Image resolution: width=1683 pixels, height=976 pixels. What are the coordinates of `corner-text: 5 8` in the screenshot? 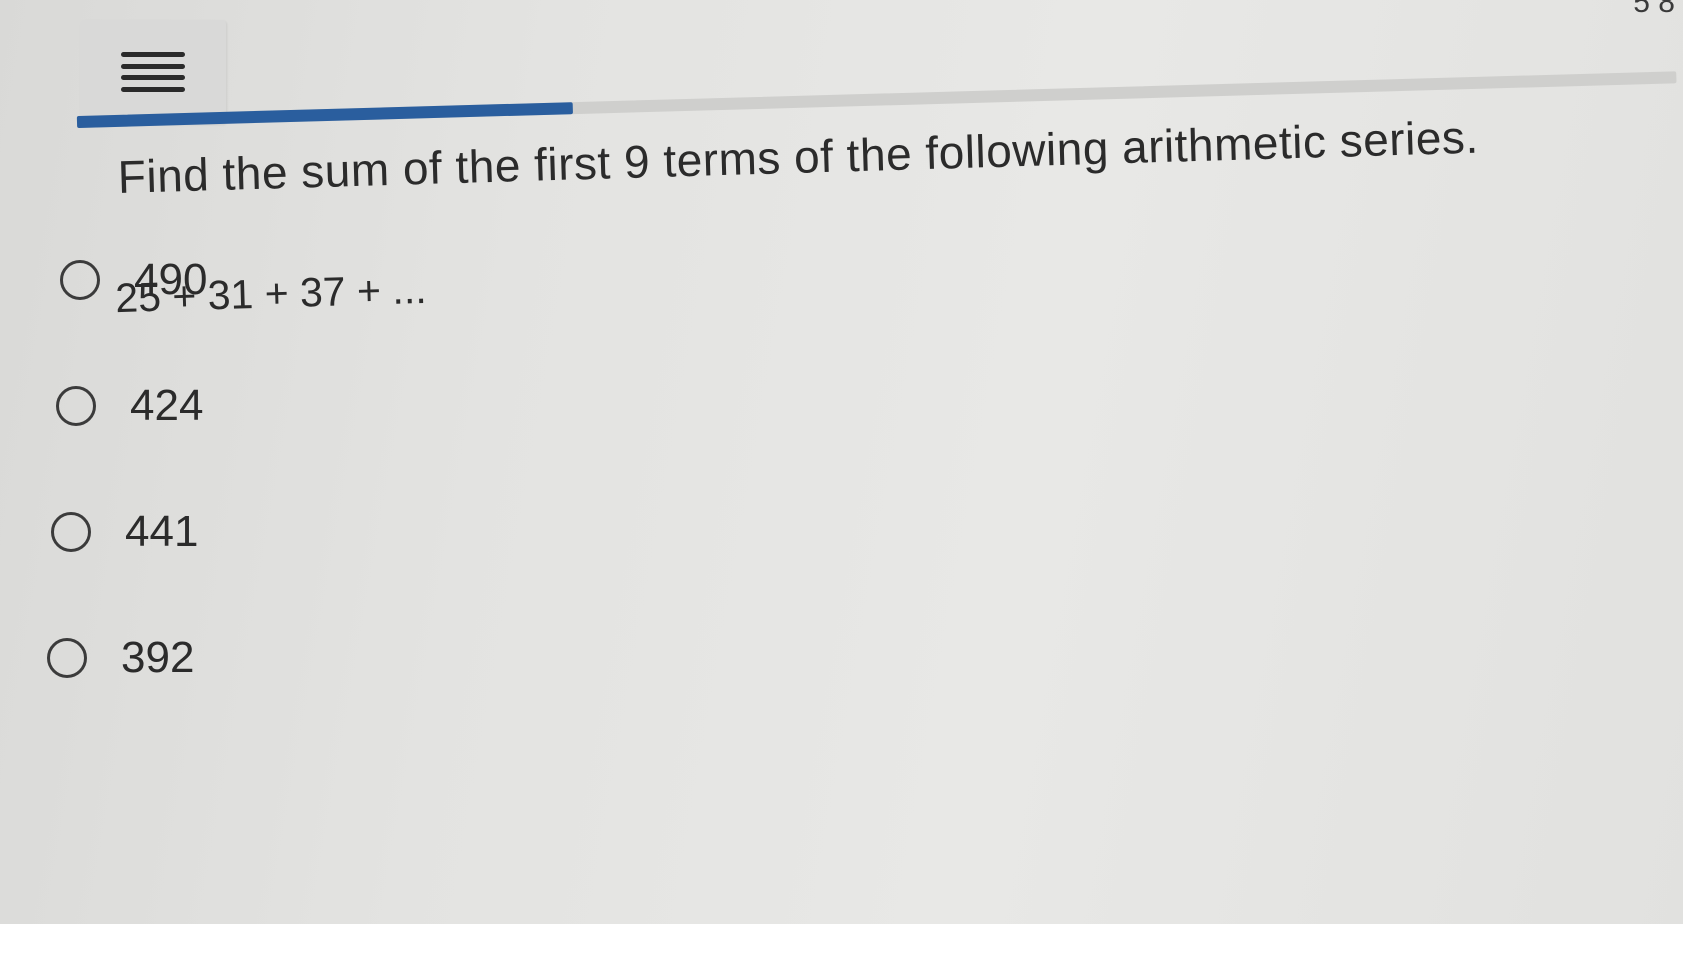 It's located at (1654, 9).